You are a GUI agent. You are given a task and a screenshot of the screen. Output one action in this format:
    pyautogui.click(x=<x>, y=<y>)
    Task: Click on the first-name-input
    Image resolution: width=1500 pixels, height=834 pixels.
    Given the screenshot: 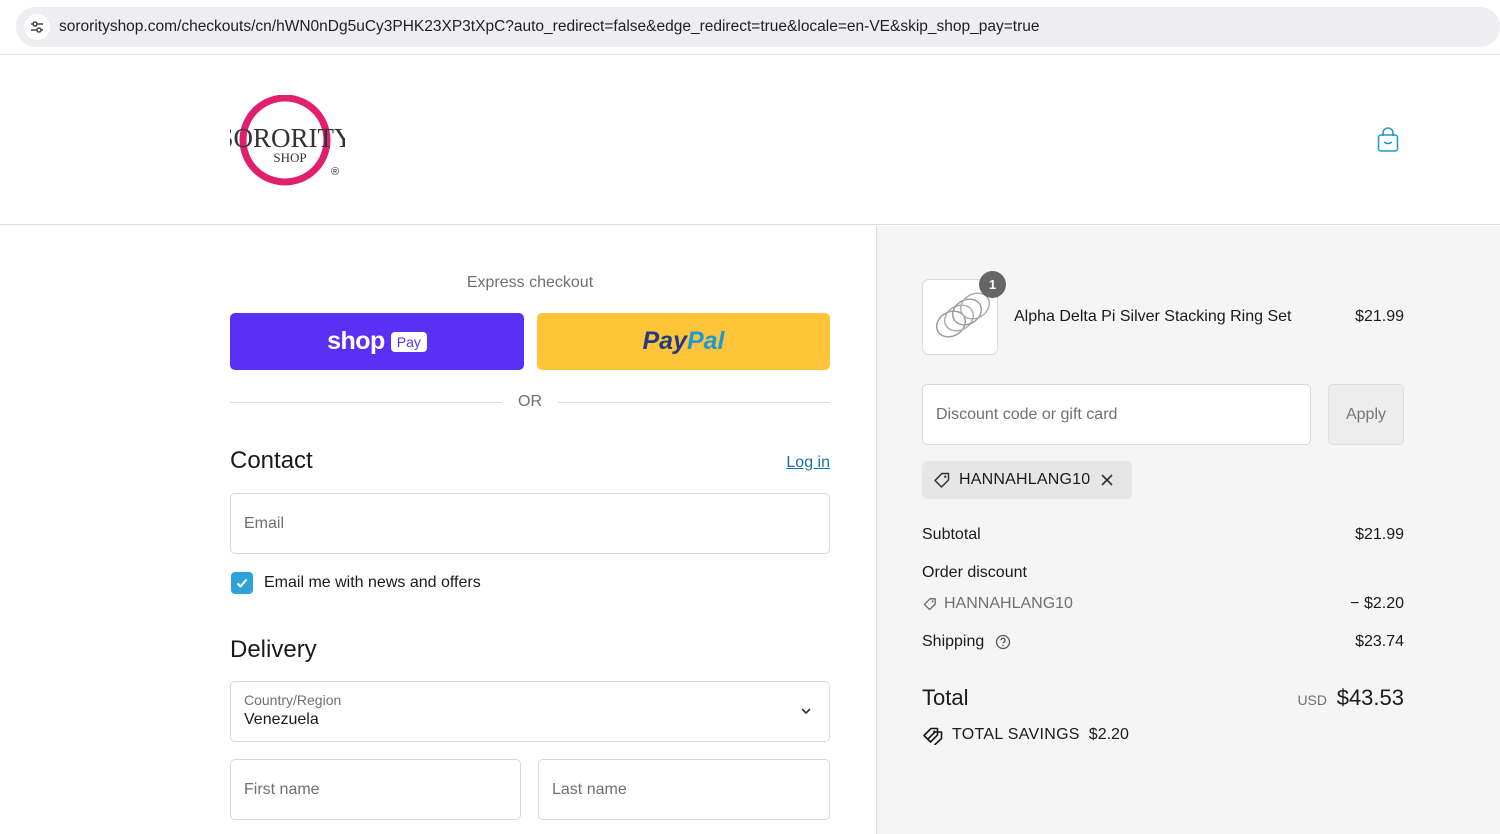 What is the action you would take?
    pyautogui.click(x=375, y=789)
    